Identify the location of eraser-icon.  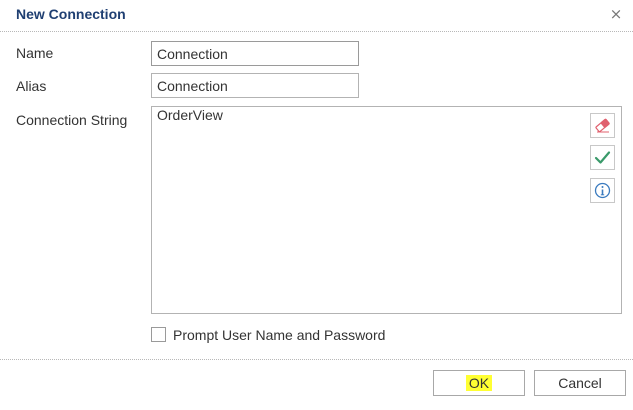
(602, 125).